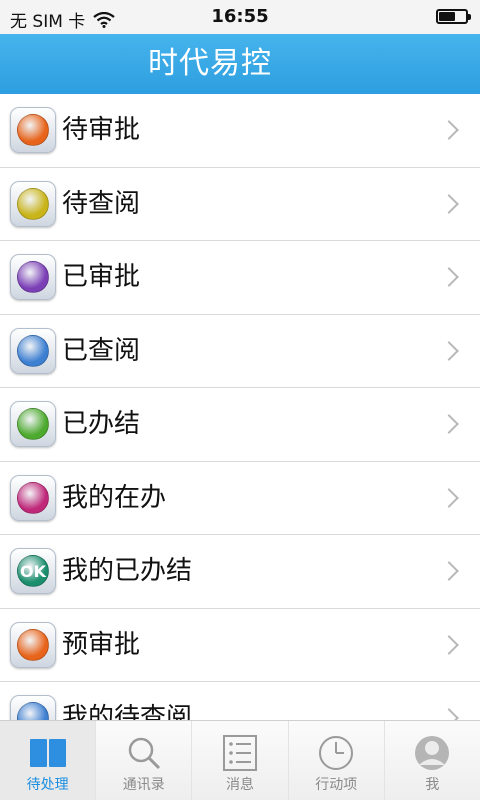 The width and height of the screenshot is (480, 800). I want to click on approved-icon, so click(33, 277).